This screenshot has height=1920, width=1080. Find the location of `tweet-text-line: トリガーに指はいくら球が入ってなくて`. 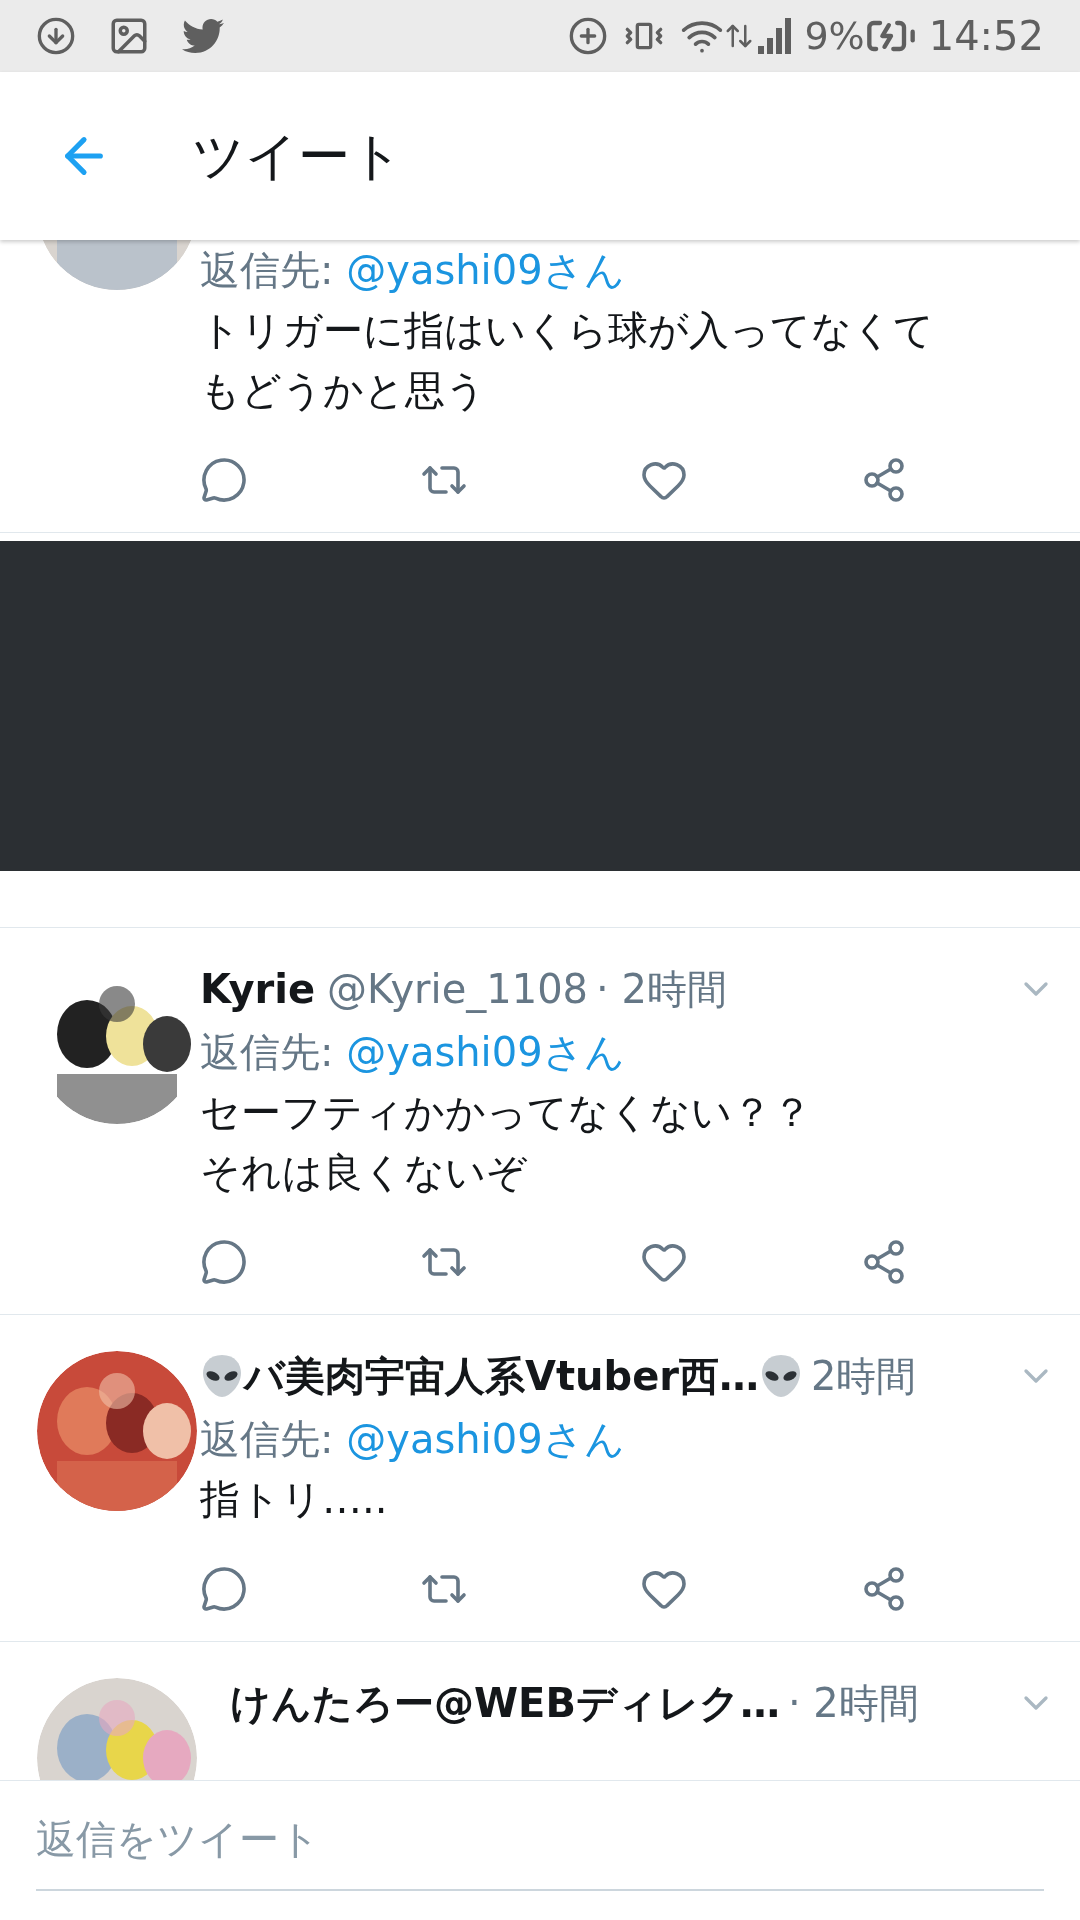

tweet-text-line: トリガーに指はいくら球が入ってなくて is located at coordinates (567, 330).